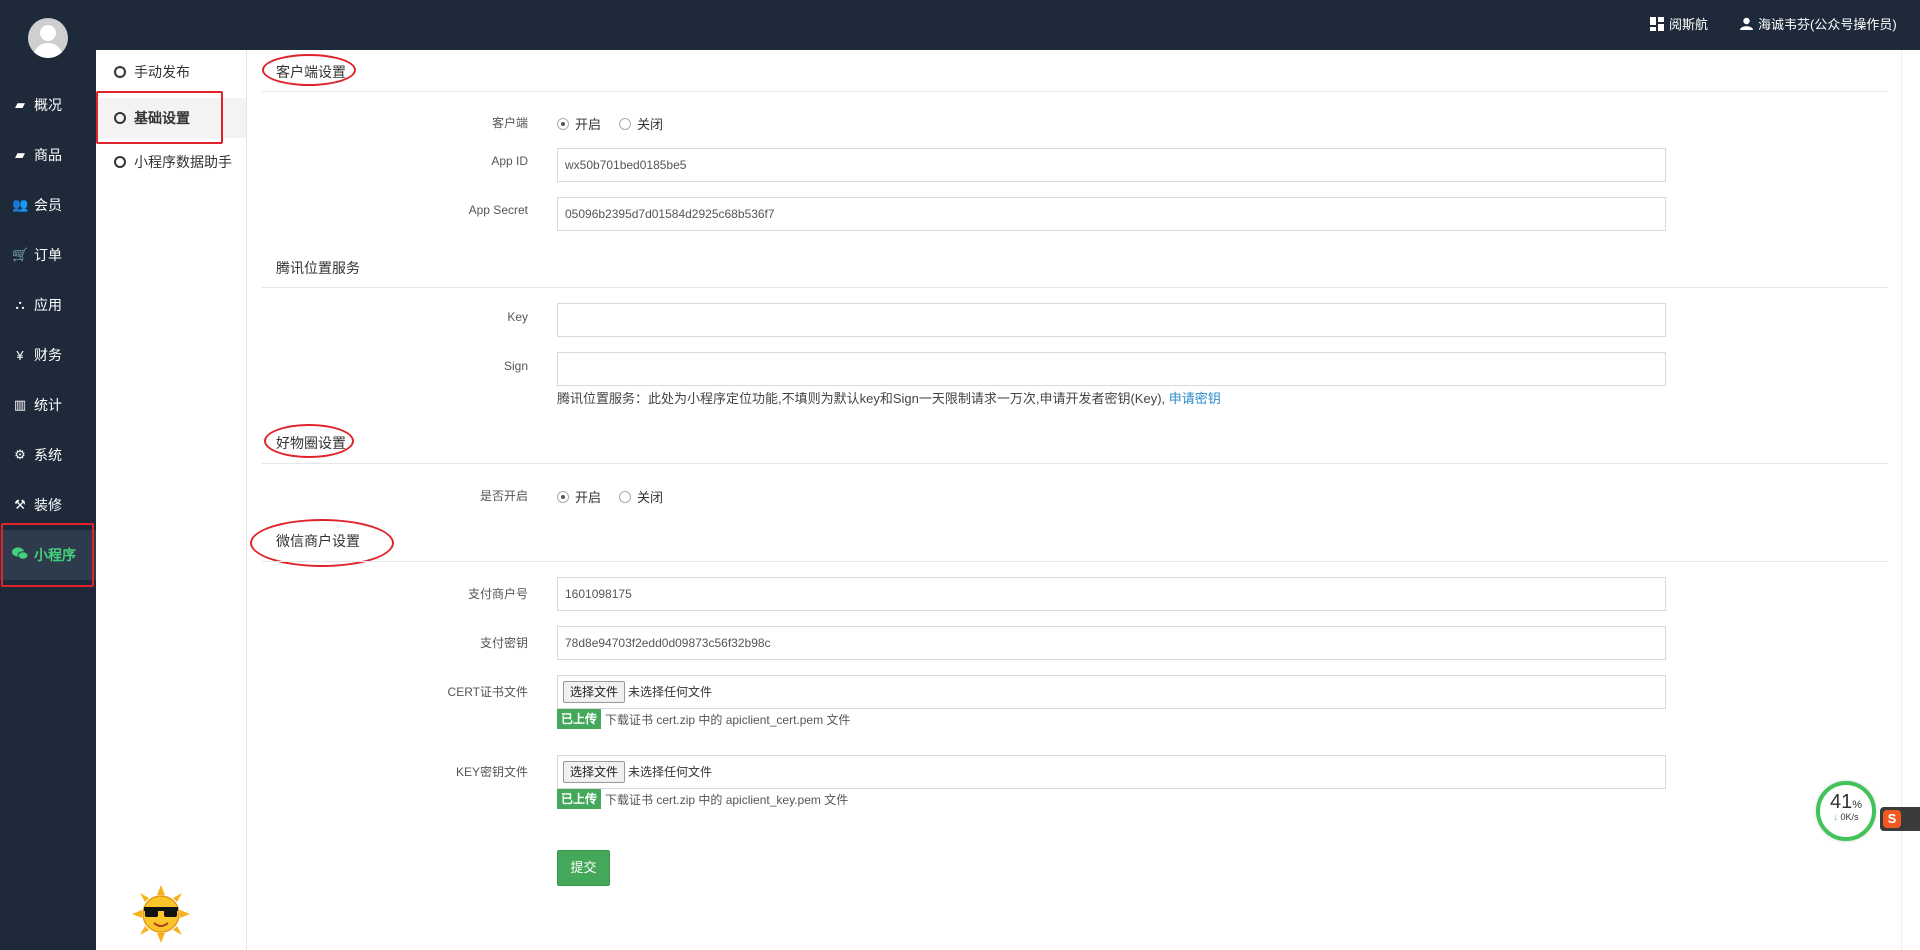 This screenshot has height=950, width=1920. What do you see at coordinates (503, 496) in the screenshot?
I see `haowu-enable-label: 是否开启` at bounding box center [503, 496].